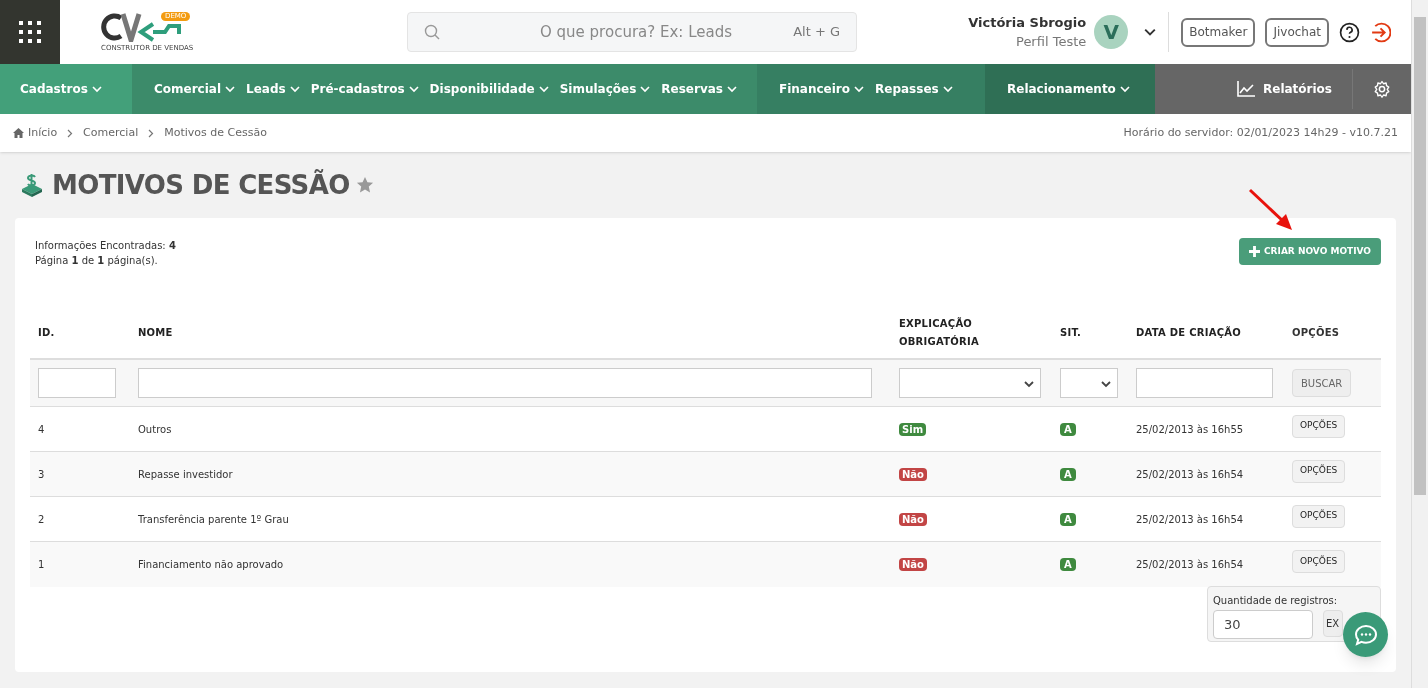 The height and width of the screenshot is (688, 1428). Describe the element at coordinates (640, 32) in the screenshot. I see `search-input: O que procura? Ex: Leads` at that location.